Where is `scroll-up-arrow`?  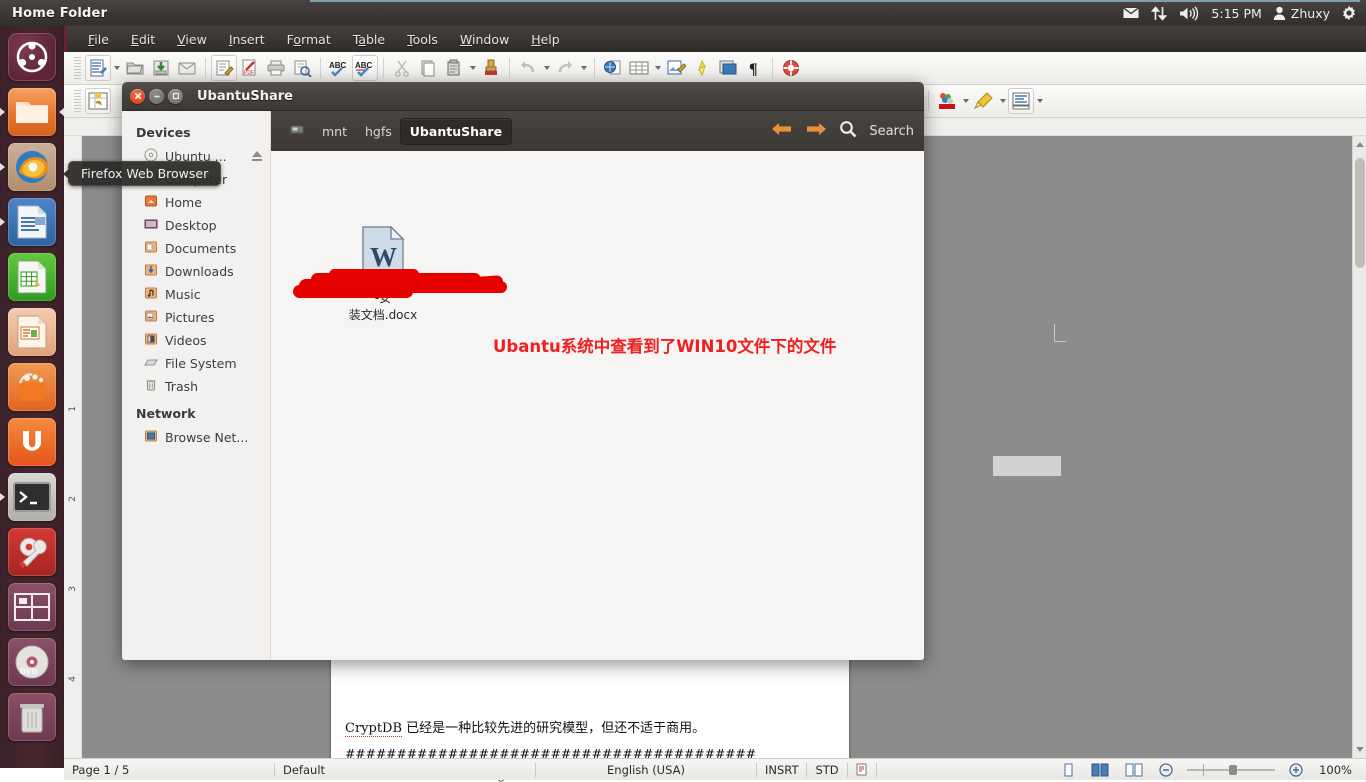 scroll-up-arrow is located at coordinates (1360, 144).